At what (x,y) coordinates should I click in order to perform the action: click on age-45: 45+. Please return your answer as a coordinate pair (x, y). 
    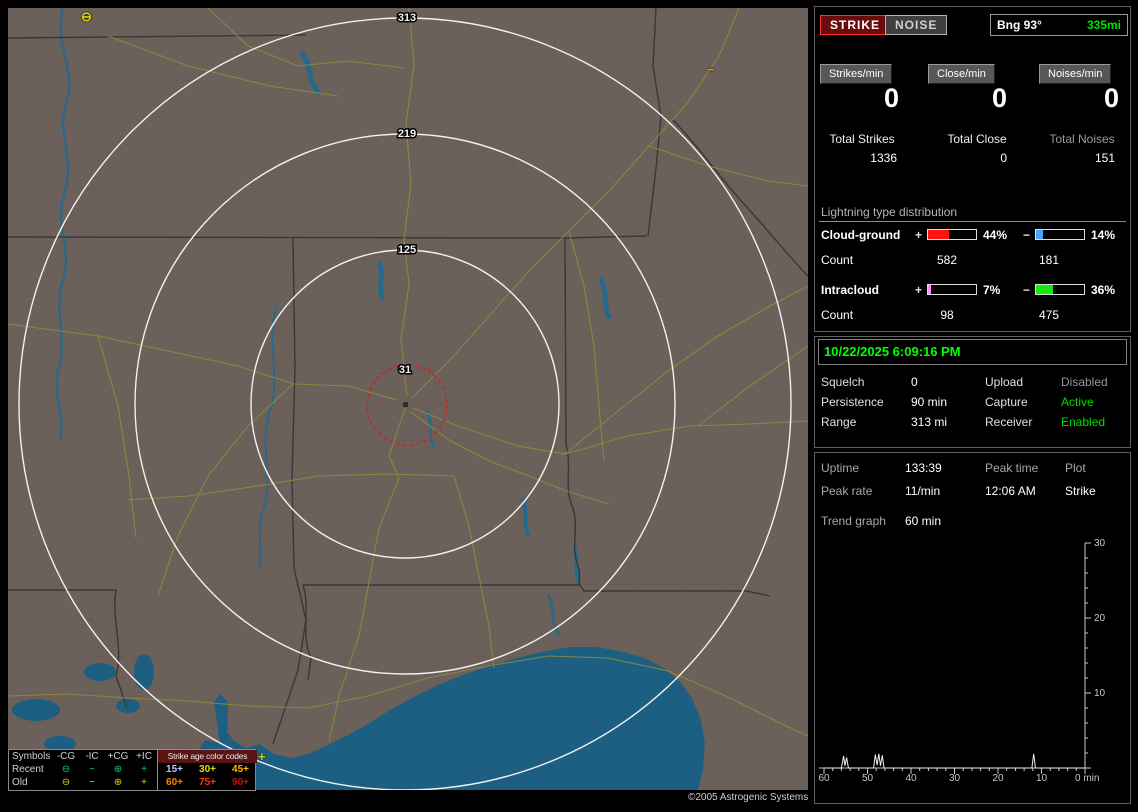
    Looking at the image, I should click on (240, 769).